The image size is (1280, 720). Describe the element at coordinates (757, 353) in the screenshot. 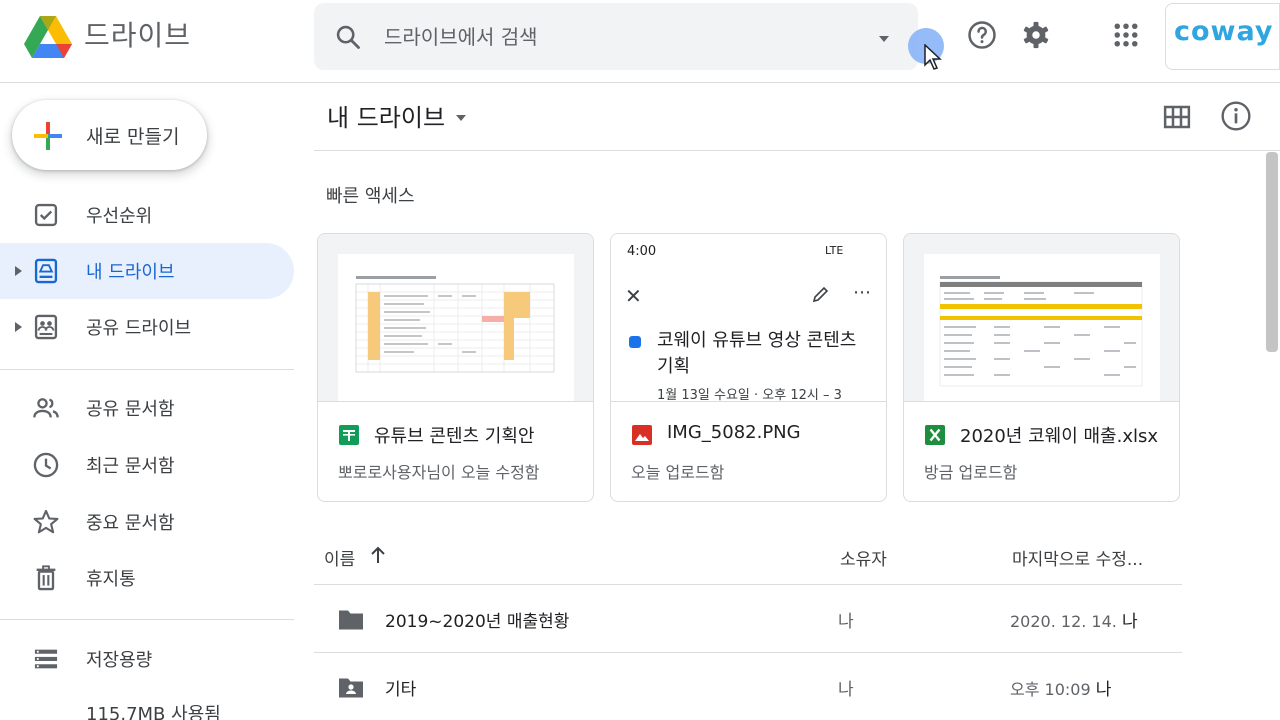

I see `preview-event-title: 코웨이 유튜브 영상 콘텐츠 기획` at that location.